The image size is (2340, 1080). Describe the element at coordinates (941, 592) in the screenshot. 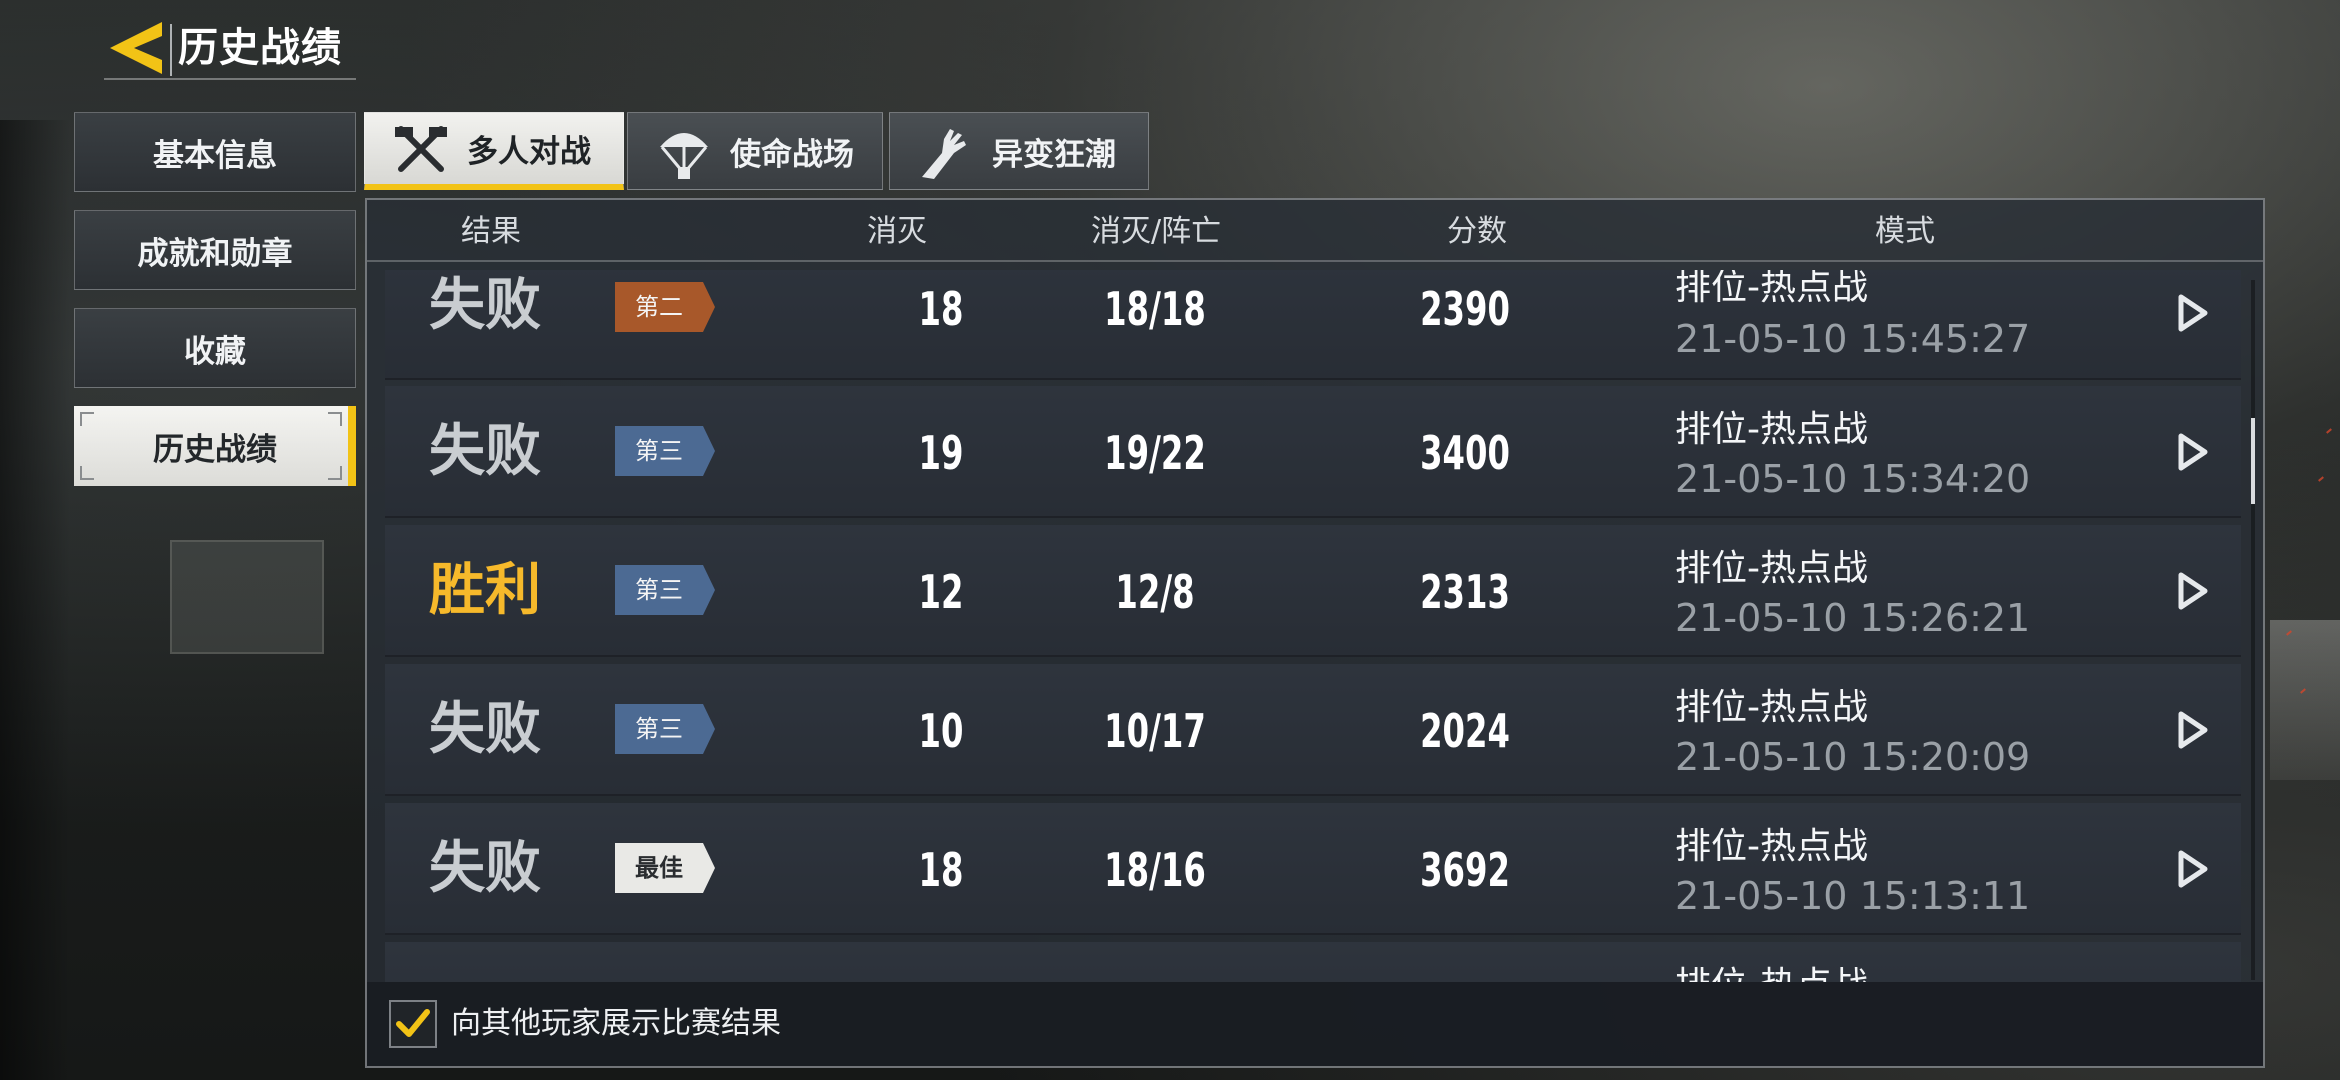

I see `kills-value: 12` at that location.